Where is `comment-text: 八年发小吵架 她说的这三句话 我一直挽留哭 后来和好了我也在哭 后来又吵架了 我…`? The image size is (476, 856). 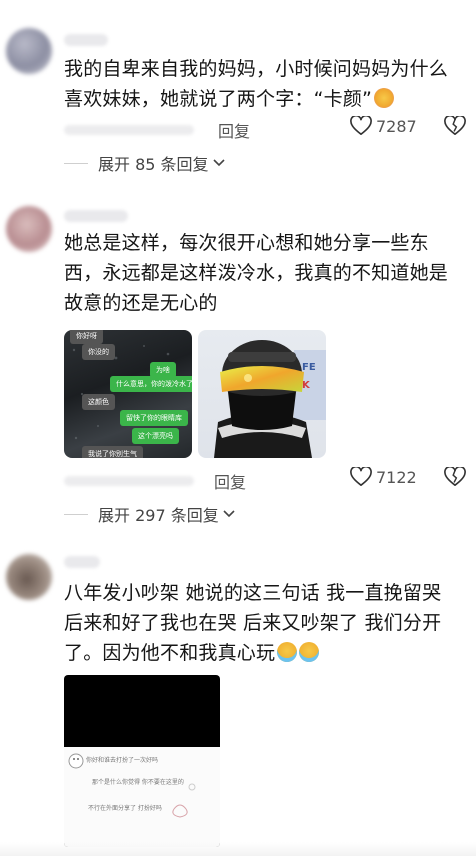 comment-text: 八年发小吵架 她说的这三句话 我一直挽留哭 后来和好了我也在哭 后来又吵架了 我… is located at coordinates (253, 623).